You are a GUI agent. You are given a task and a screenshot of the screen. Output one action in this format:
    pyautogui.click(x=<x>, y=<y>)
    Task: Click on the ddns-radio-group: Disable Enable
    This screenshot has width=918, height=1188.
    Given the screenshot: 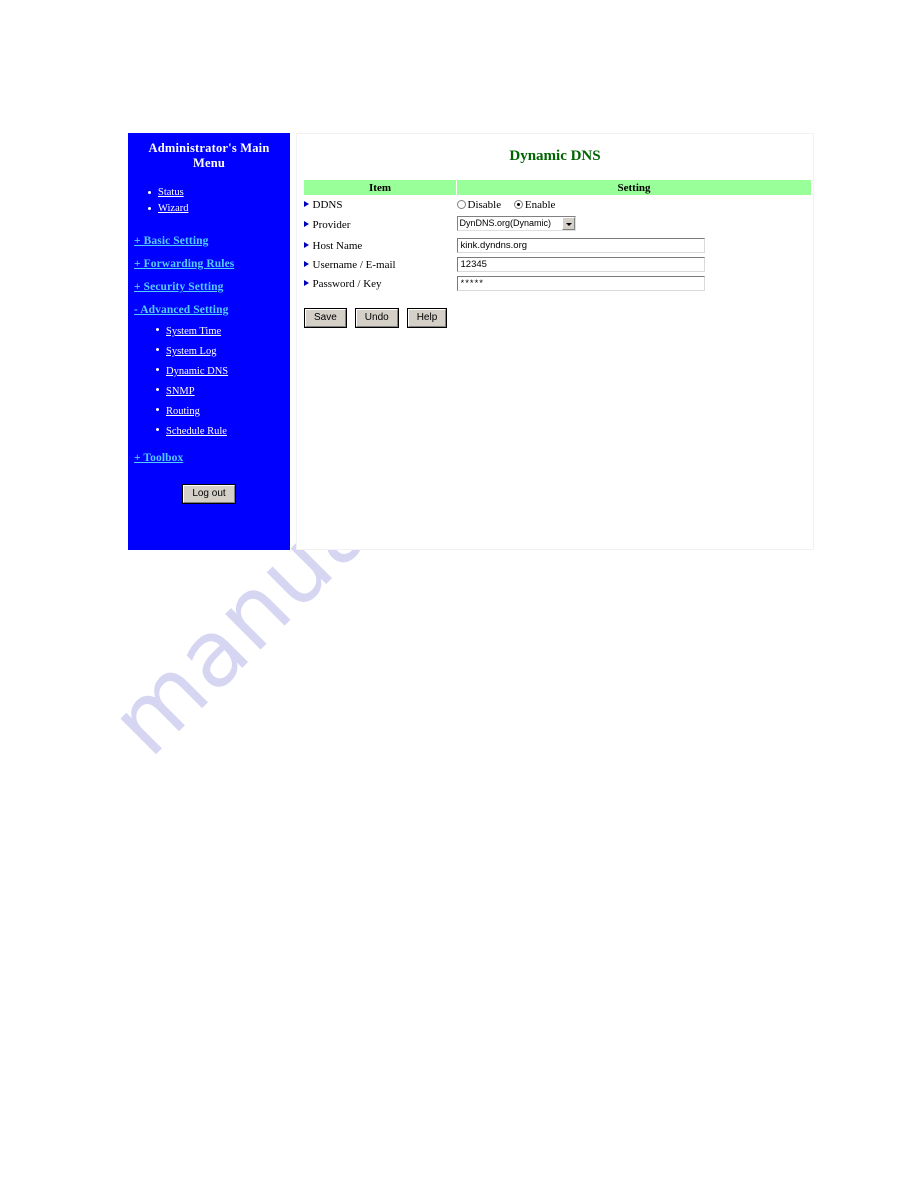 What is the action you would take?
    pyautogui.click(x=634, y=205)
    